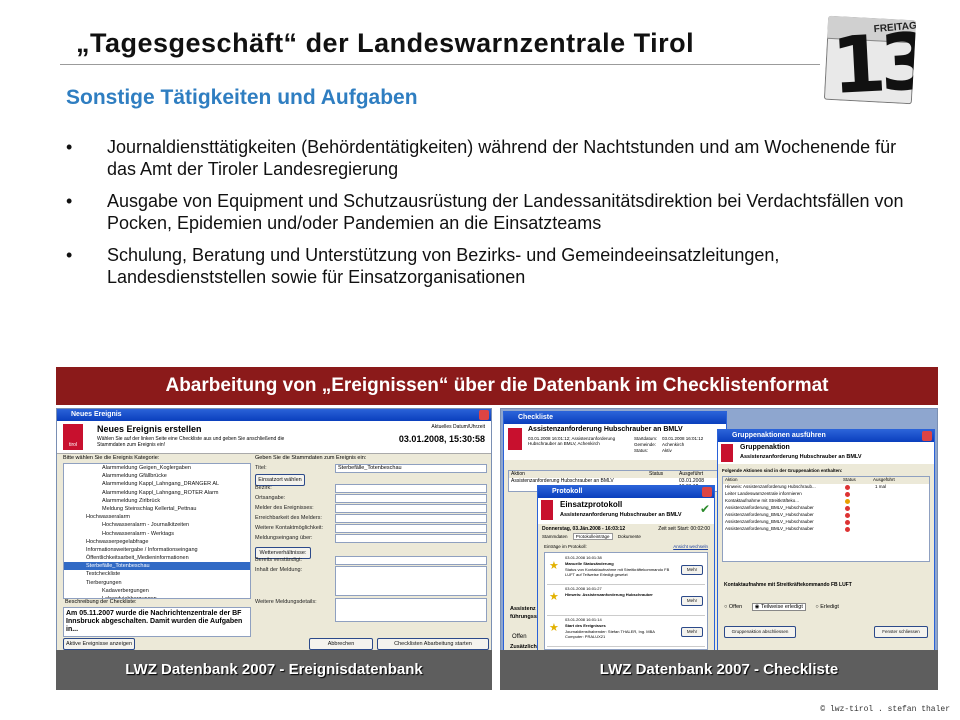 This screenshot has height=720, width=960. Describe the element at coordinates (760, 632) in the screenshot. I see `close-group-button: Gruppenaktion abschliessen` at that location.